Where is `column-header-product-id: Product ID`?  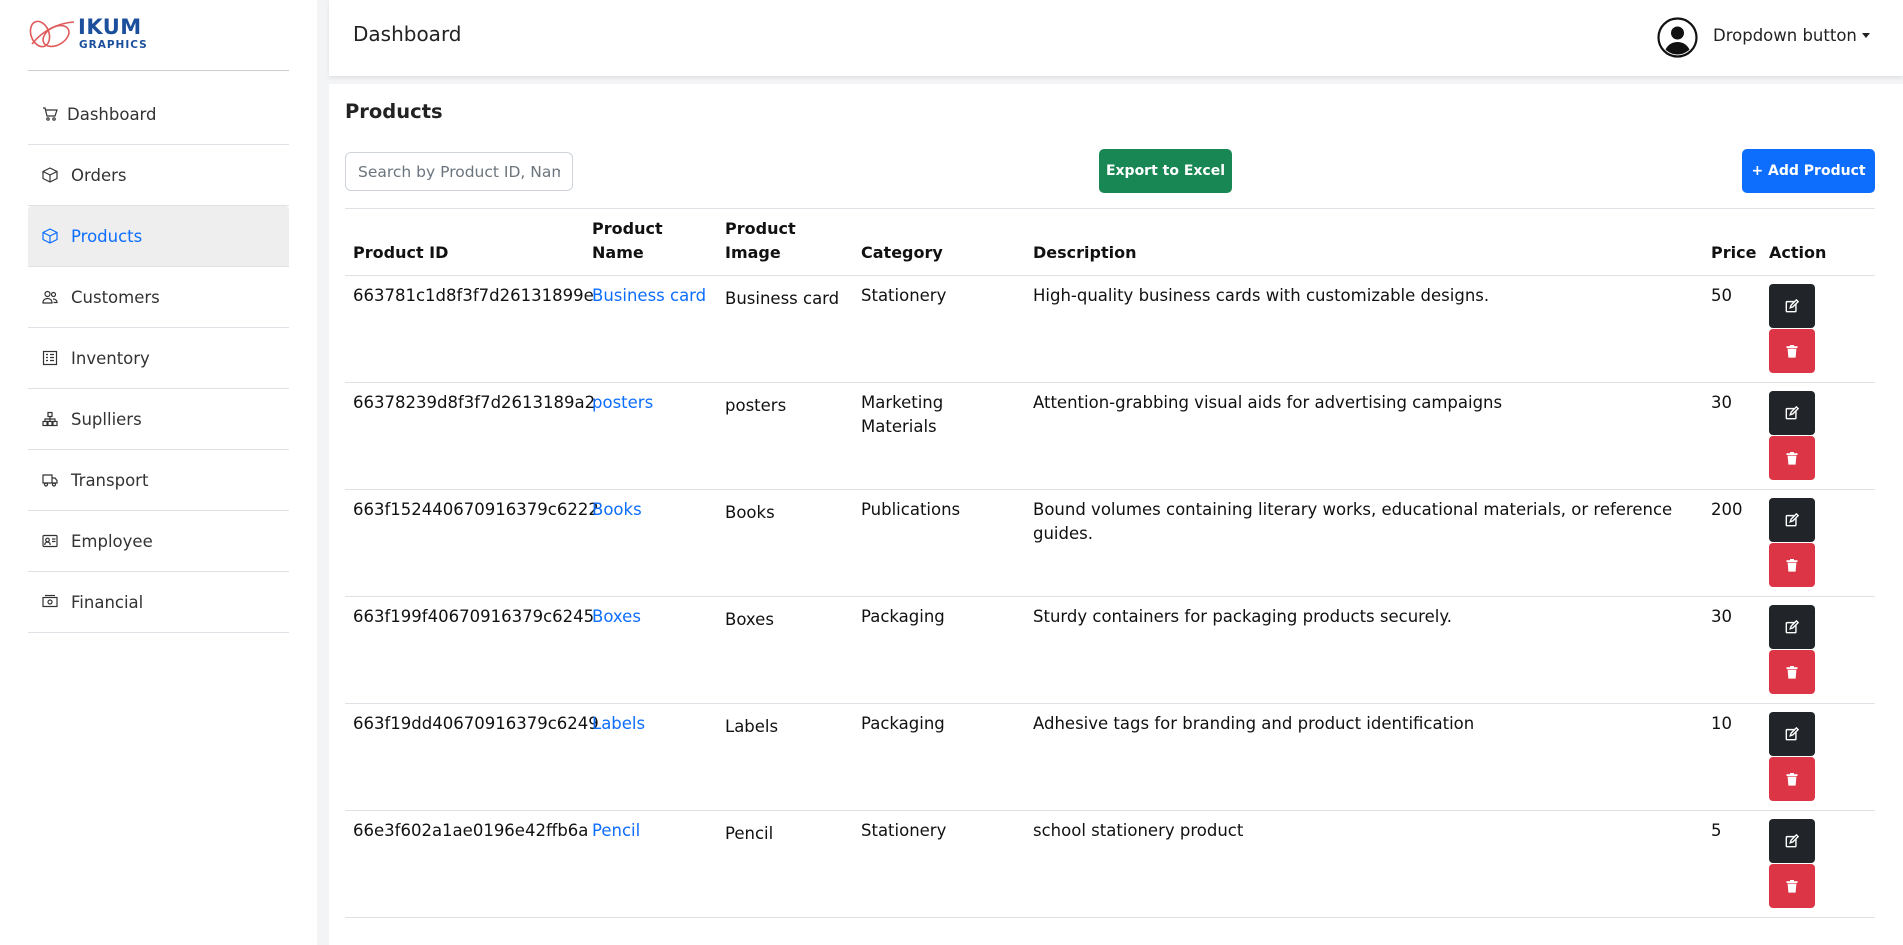 column-header-product-id: Product ID is located at coordinates (464, 242).